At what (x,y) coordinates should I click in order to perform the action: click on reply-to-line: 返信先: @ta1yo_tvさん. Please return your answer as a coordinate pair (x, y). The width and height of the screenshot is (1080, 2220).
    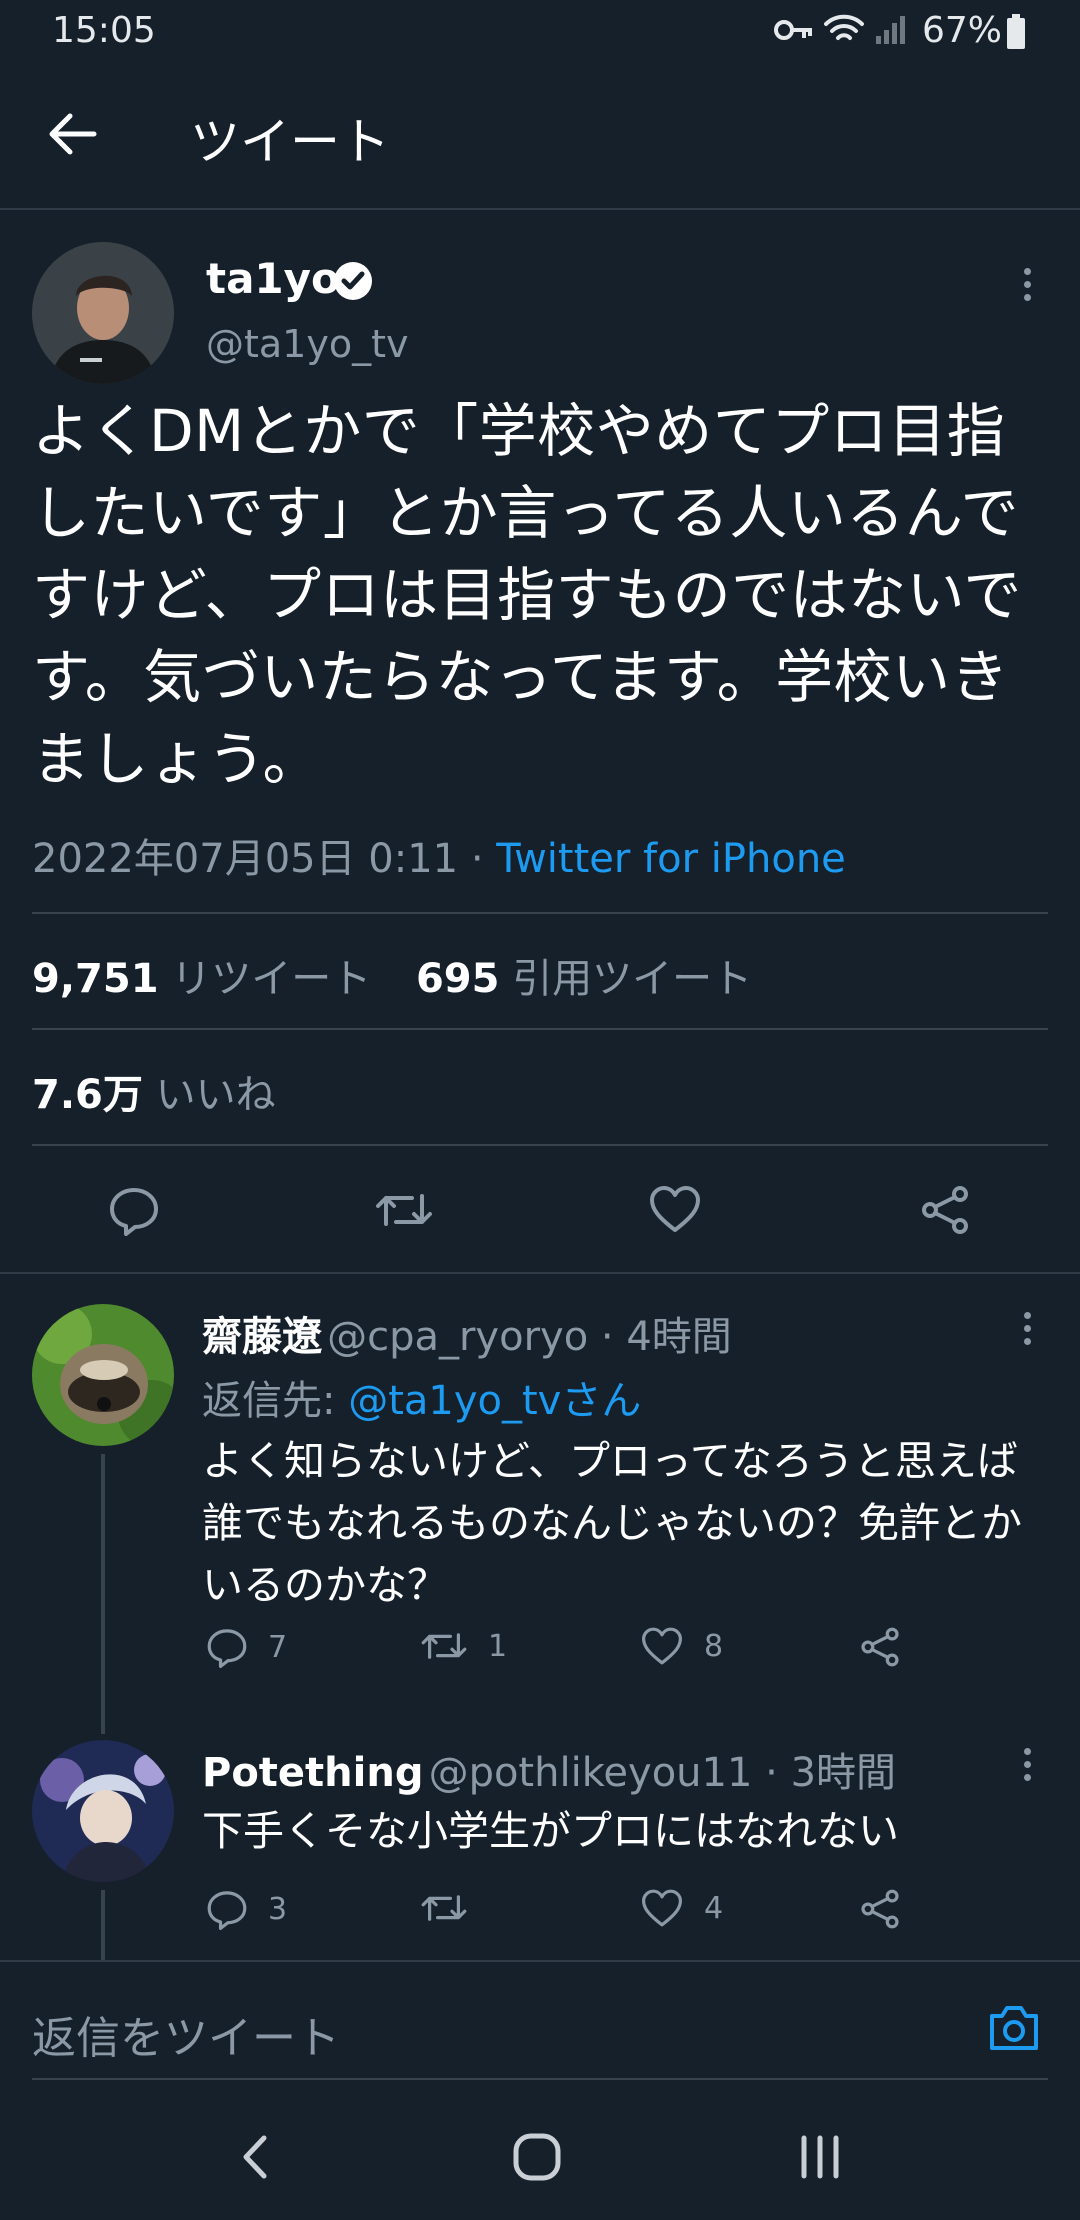
    Looking at the image, I should click on (421, 1397).